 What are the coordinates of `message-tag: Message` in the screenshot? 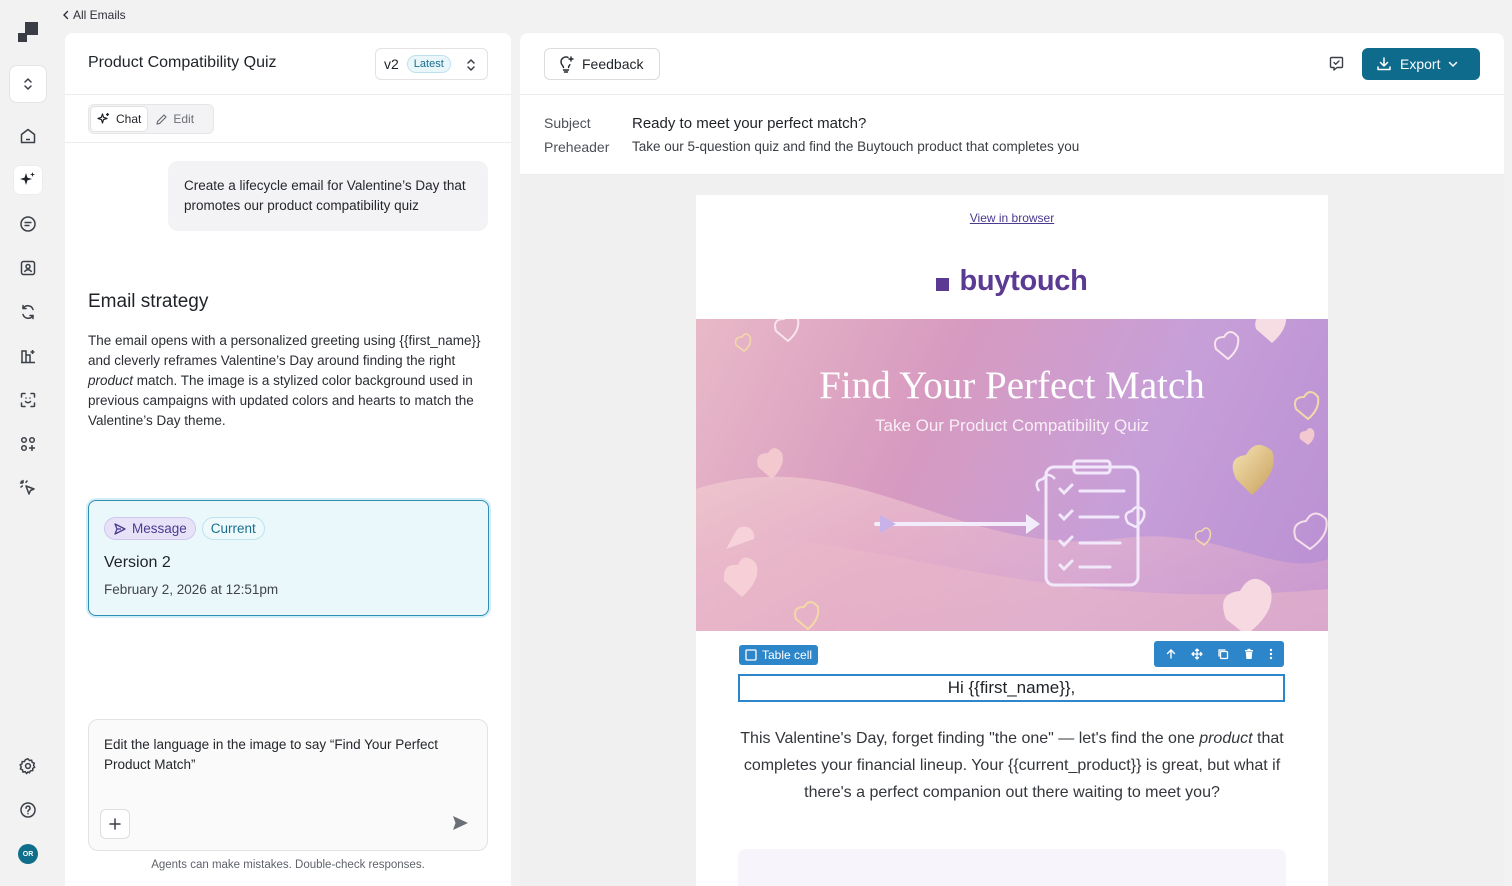 It's located at (150, 528).